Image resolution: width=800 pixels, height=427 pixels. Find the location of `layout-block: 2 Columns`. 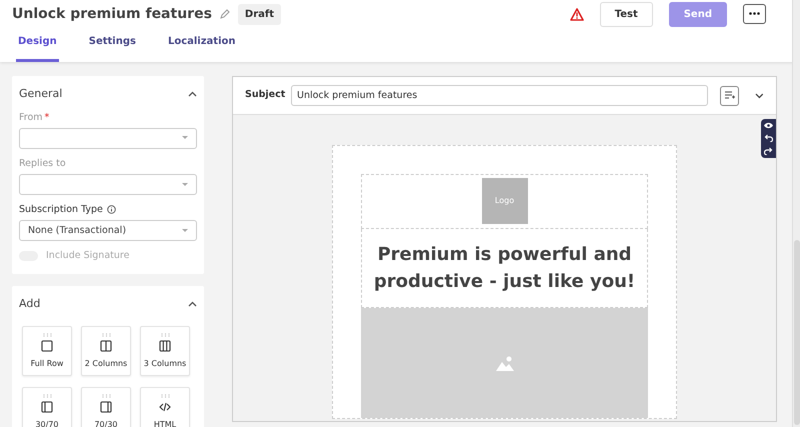

layout-block: 2 Columns is located at coordinates (106, 351).